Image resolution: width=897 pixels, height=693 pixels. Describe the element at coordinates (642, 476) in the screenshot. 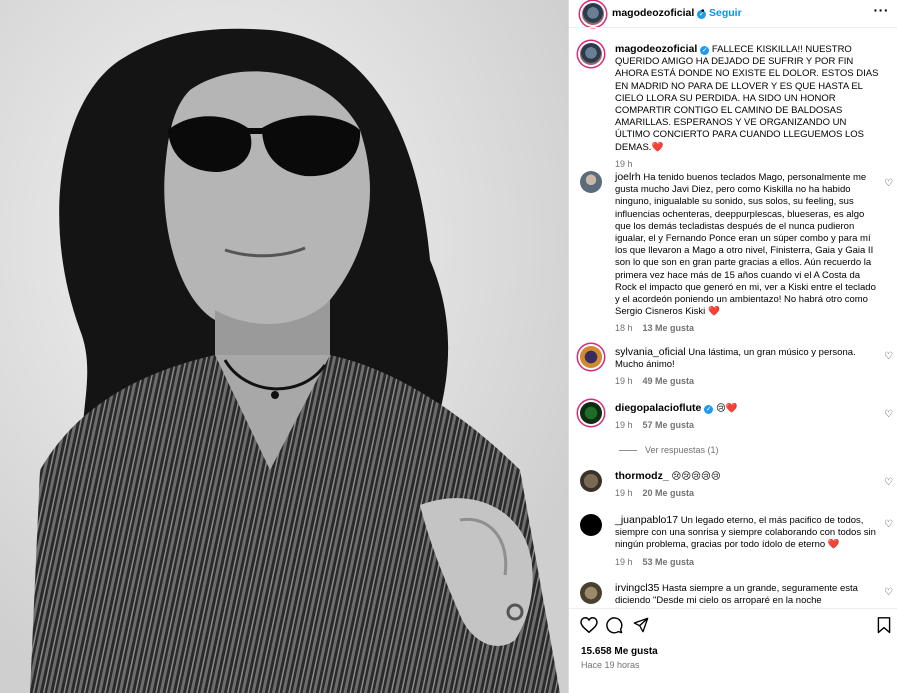

I see `comment-username: thormodz_` at that location.